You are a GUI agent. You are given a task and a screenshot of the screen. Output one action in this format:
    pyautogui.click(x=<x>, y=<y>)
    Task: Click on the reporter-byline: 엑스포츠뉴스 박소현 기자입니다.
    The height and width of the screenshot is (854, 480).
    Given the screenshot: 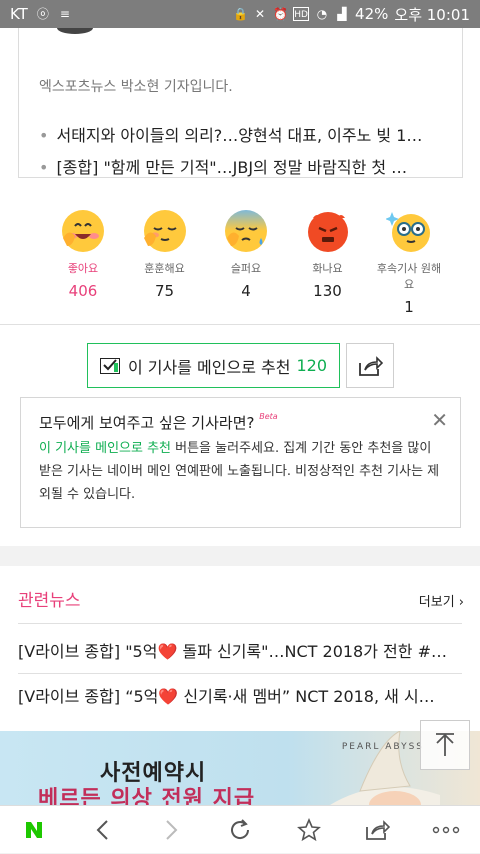 What is the action you would take?
    pyautogui.click(x=136, y=87)
    